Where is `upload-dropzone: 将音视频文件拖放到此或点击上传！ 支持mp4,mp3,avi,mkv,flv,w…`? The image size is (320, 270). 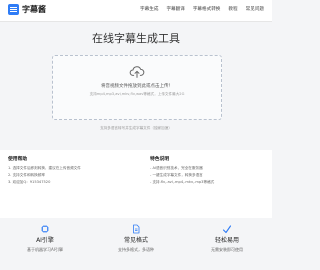
upload-dropzone: 将音视频文件拖放到此或点击上传！ 支持mp4,mp3,avi,mkv,flv,w… is located at coordinates (137, 87).